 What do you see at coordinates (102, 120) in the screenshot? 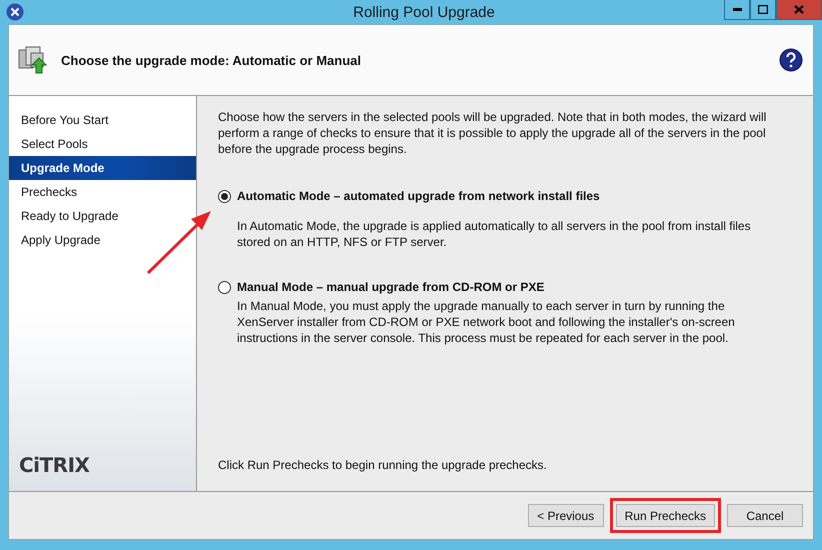
I see `wizard-step: Before You Start` at bounding box center [102, 120].